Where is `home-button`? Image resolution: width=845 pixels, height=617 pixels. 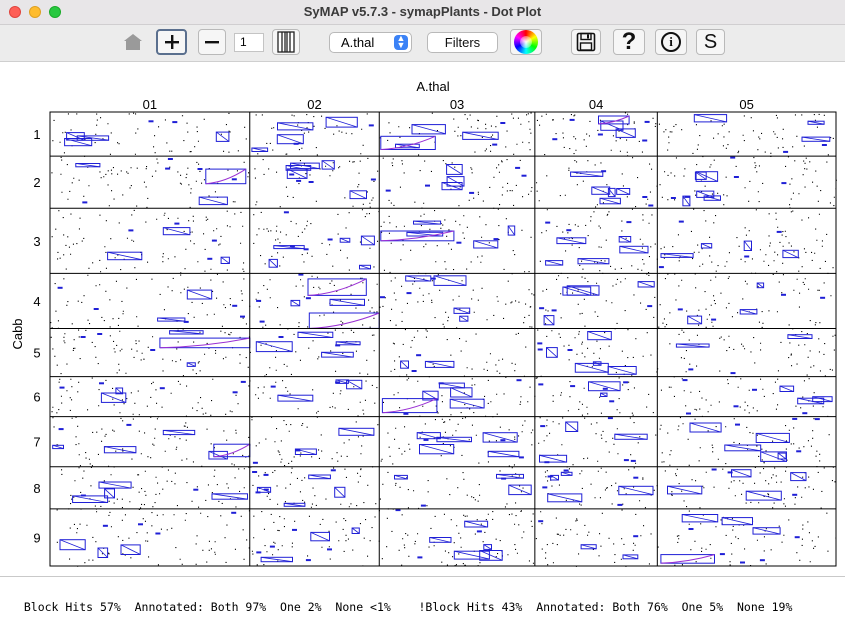 home-button is located at coordinates (133, 42).